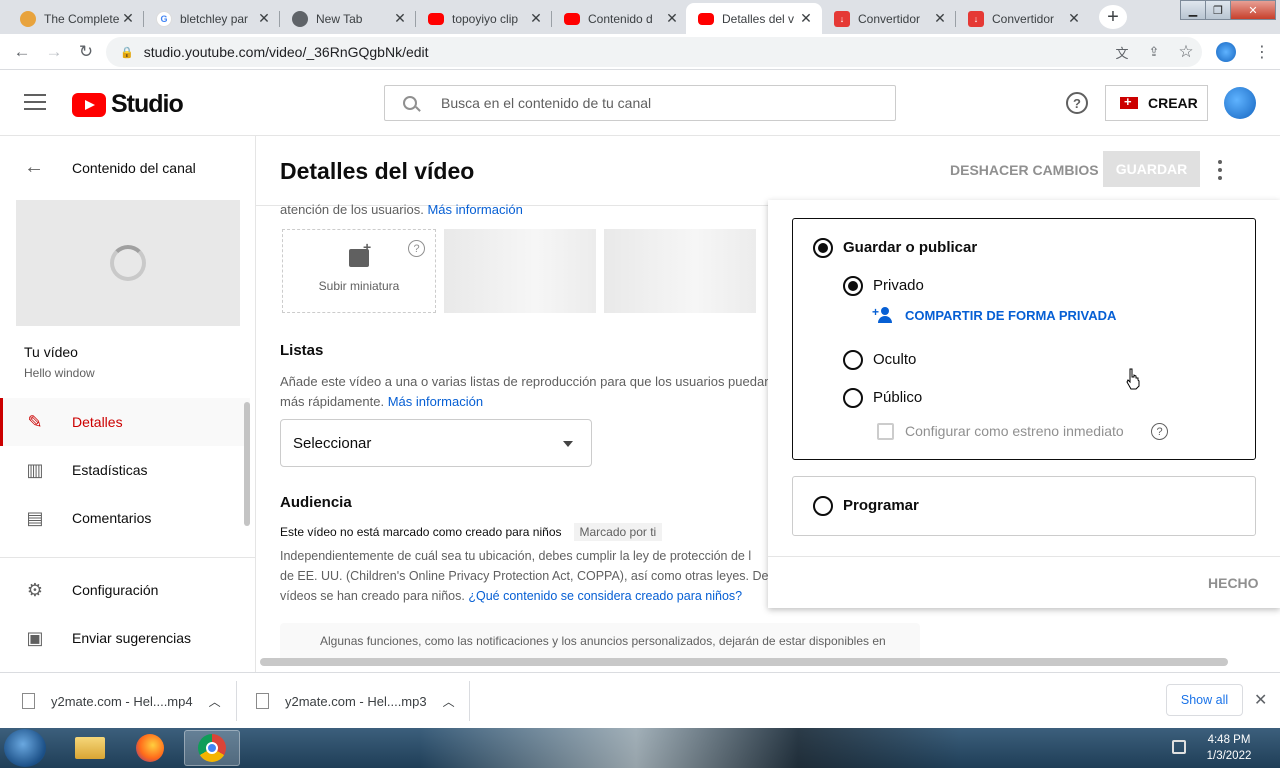 This screenshot has height=768, width=1280. What do you see at coordinates (262, 701) in the screenshot?
I see `file-icon` at bounding box center [262, 701].